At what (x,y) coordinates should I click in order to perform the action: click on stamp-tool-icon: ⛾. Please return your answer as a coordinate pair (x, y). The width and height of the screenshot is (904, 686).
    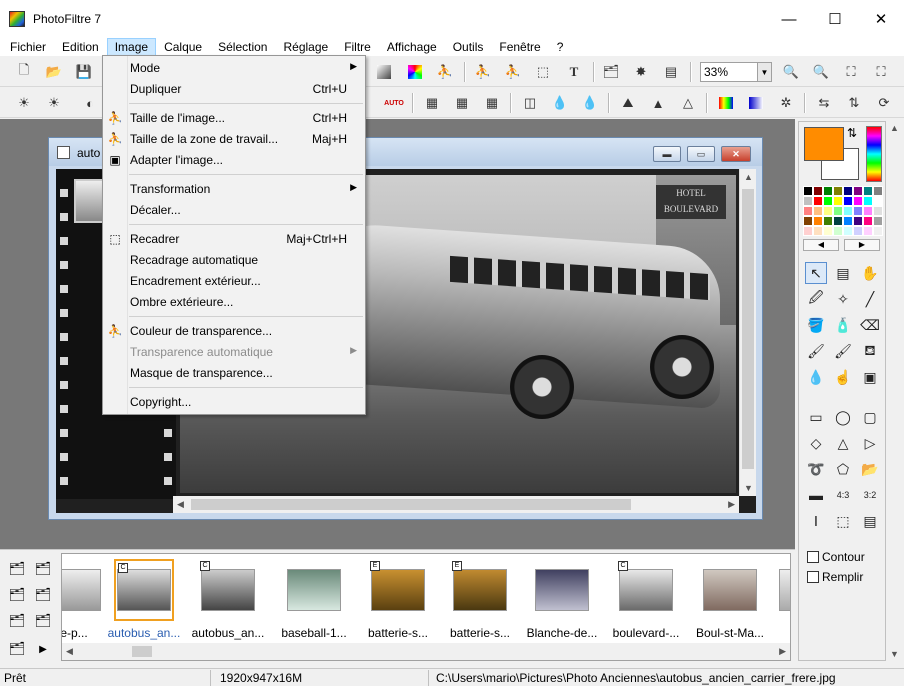
    Looking at the image, I should click on (870, 351).